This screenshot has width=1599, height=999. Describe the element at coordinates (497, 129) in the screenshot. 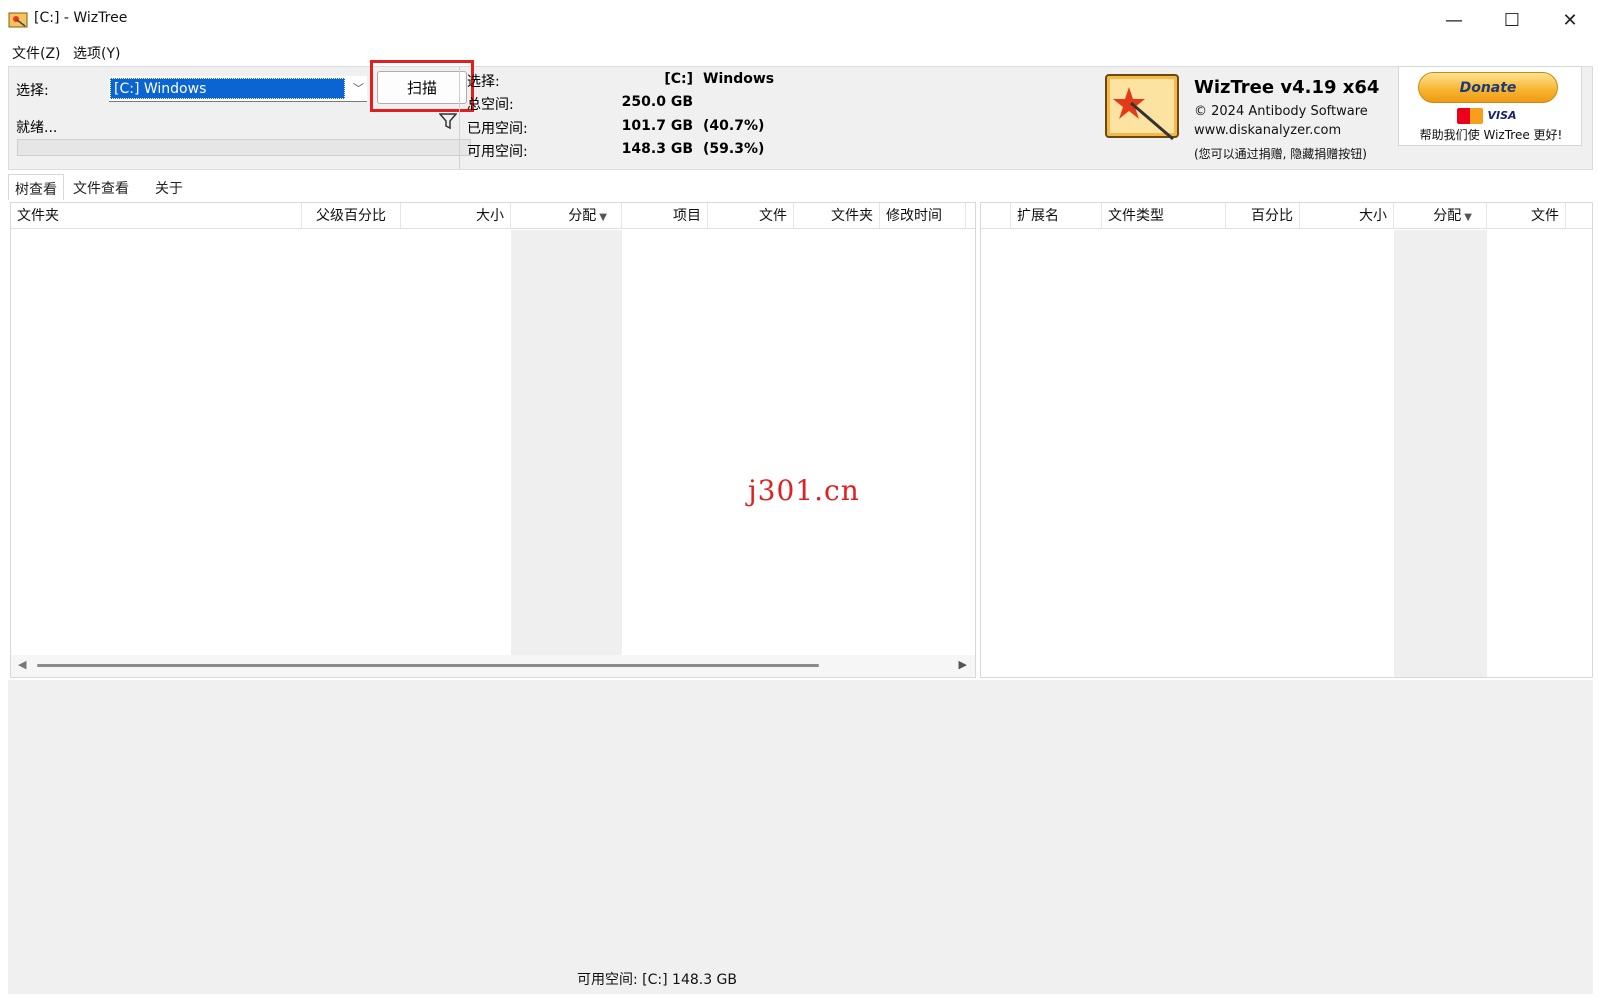

I see `used-space-label: 已用空间:` at that location.